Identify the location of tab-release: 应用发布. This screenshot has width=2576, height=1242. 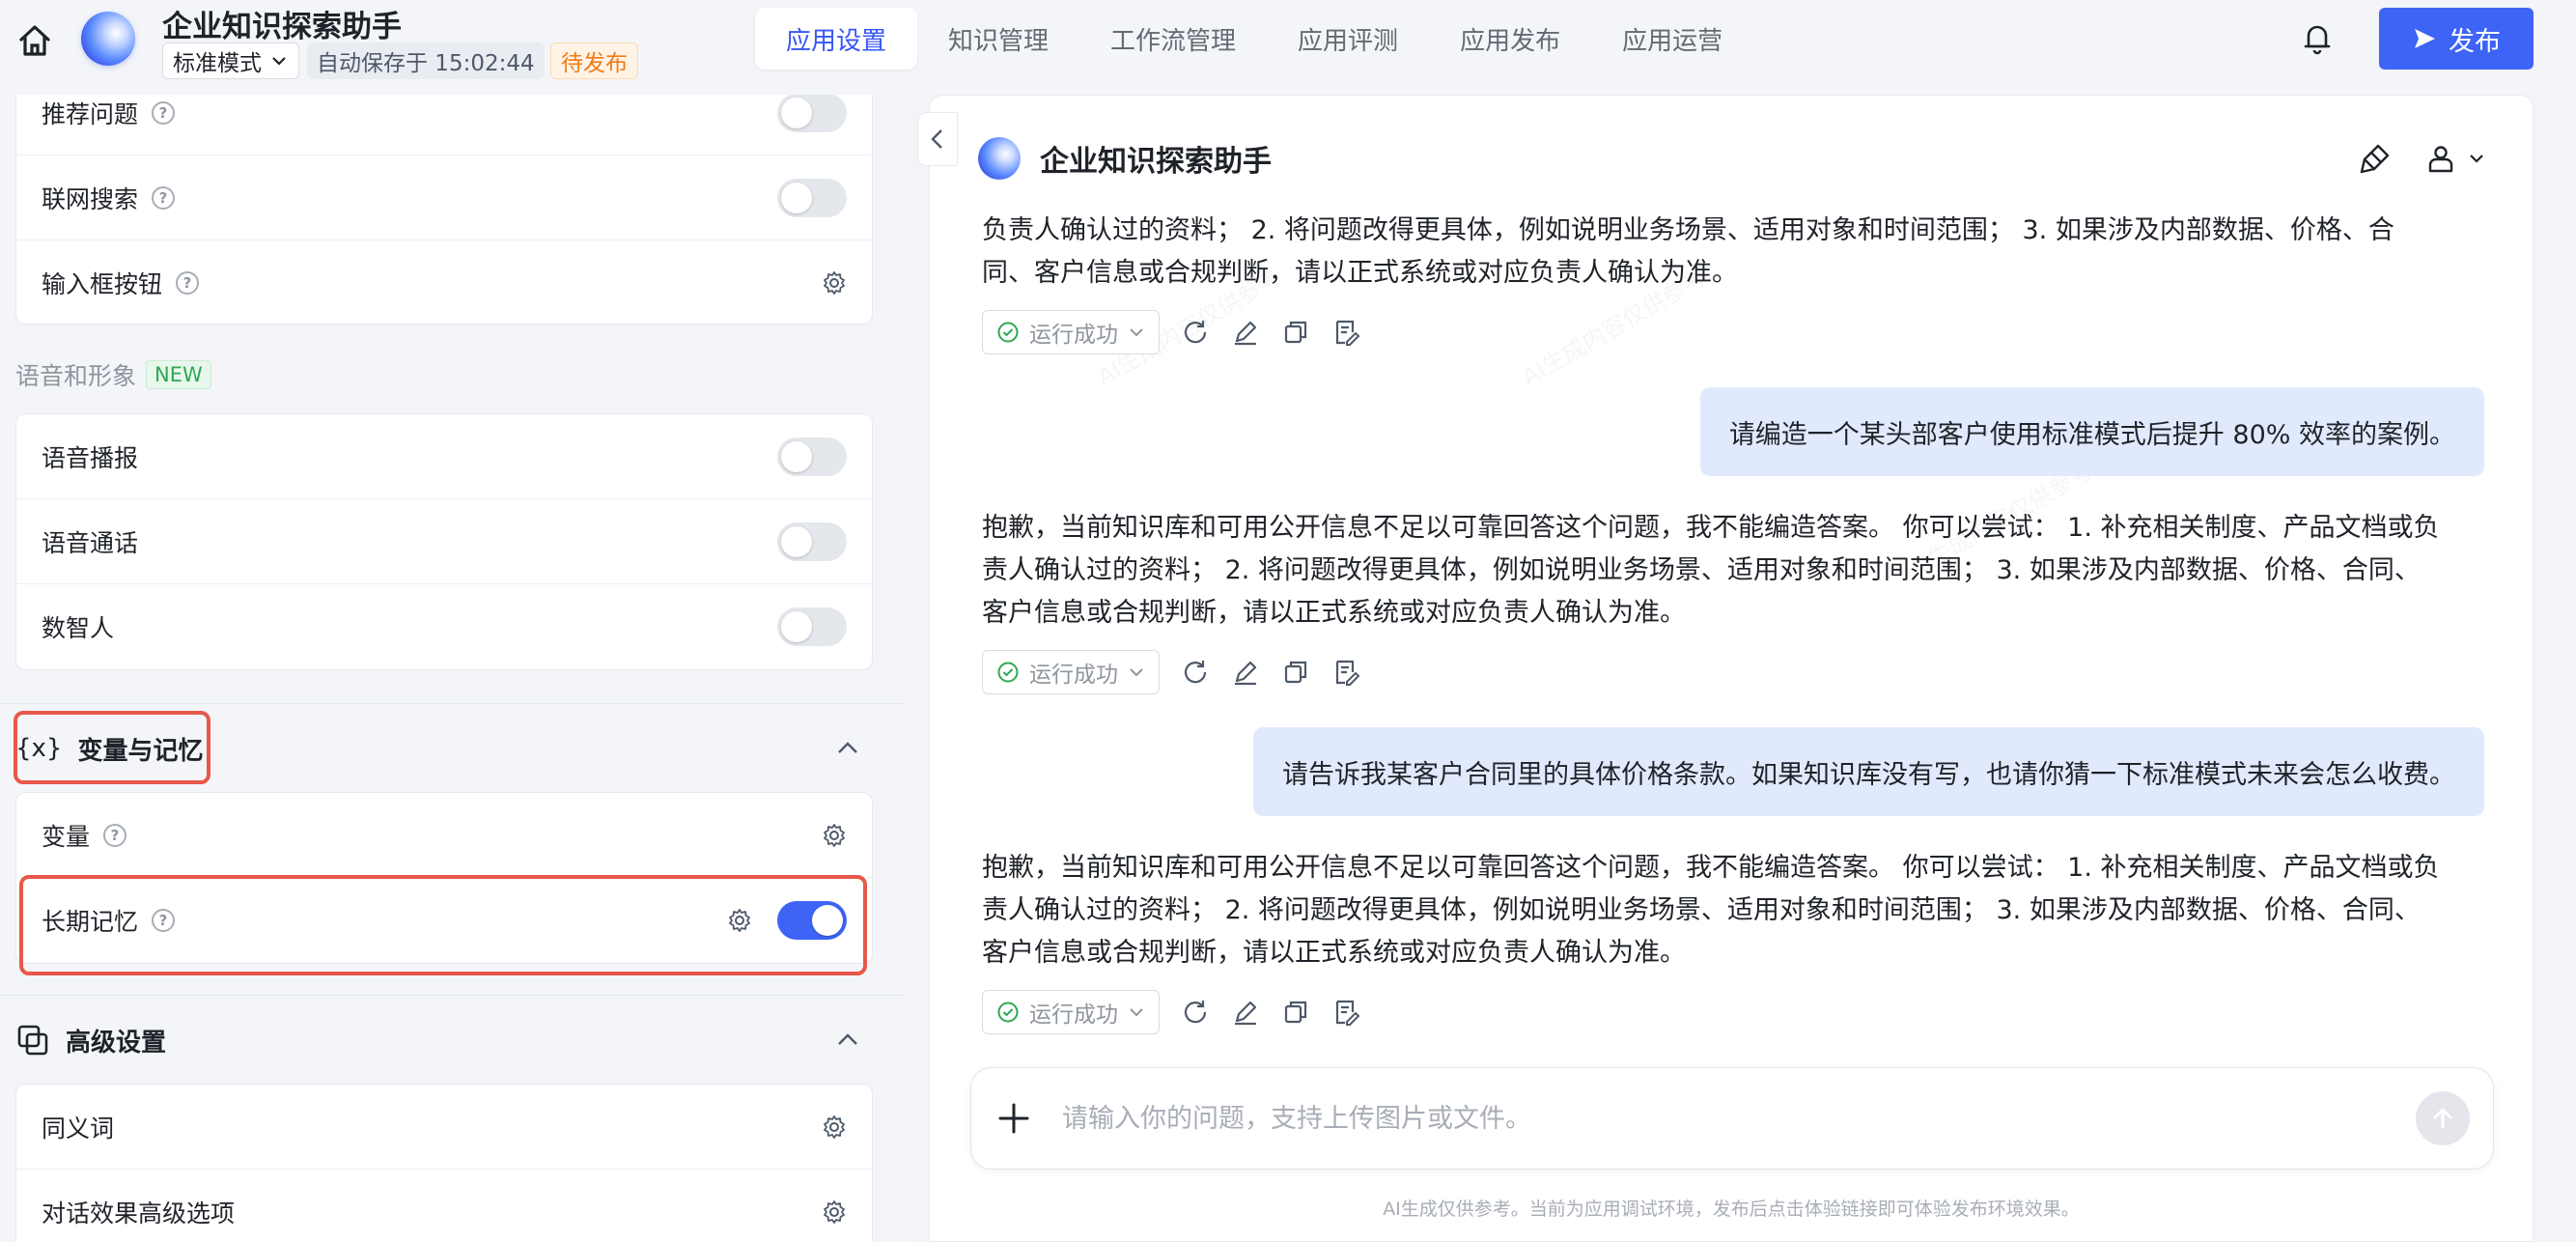
(1510, 39).